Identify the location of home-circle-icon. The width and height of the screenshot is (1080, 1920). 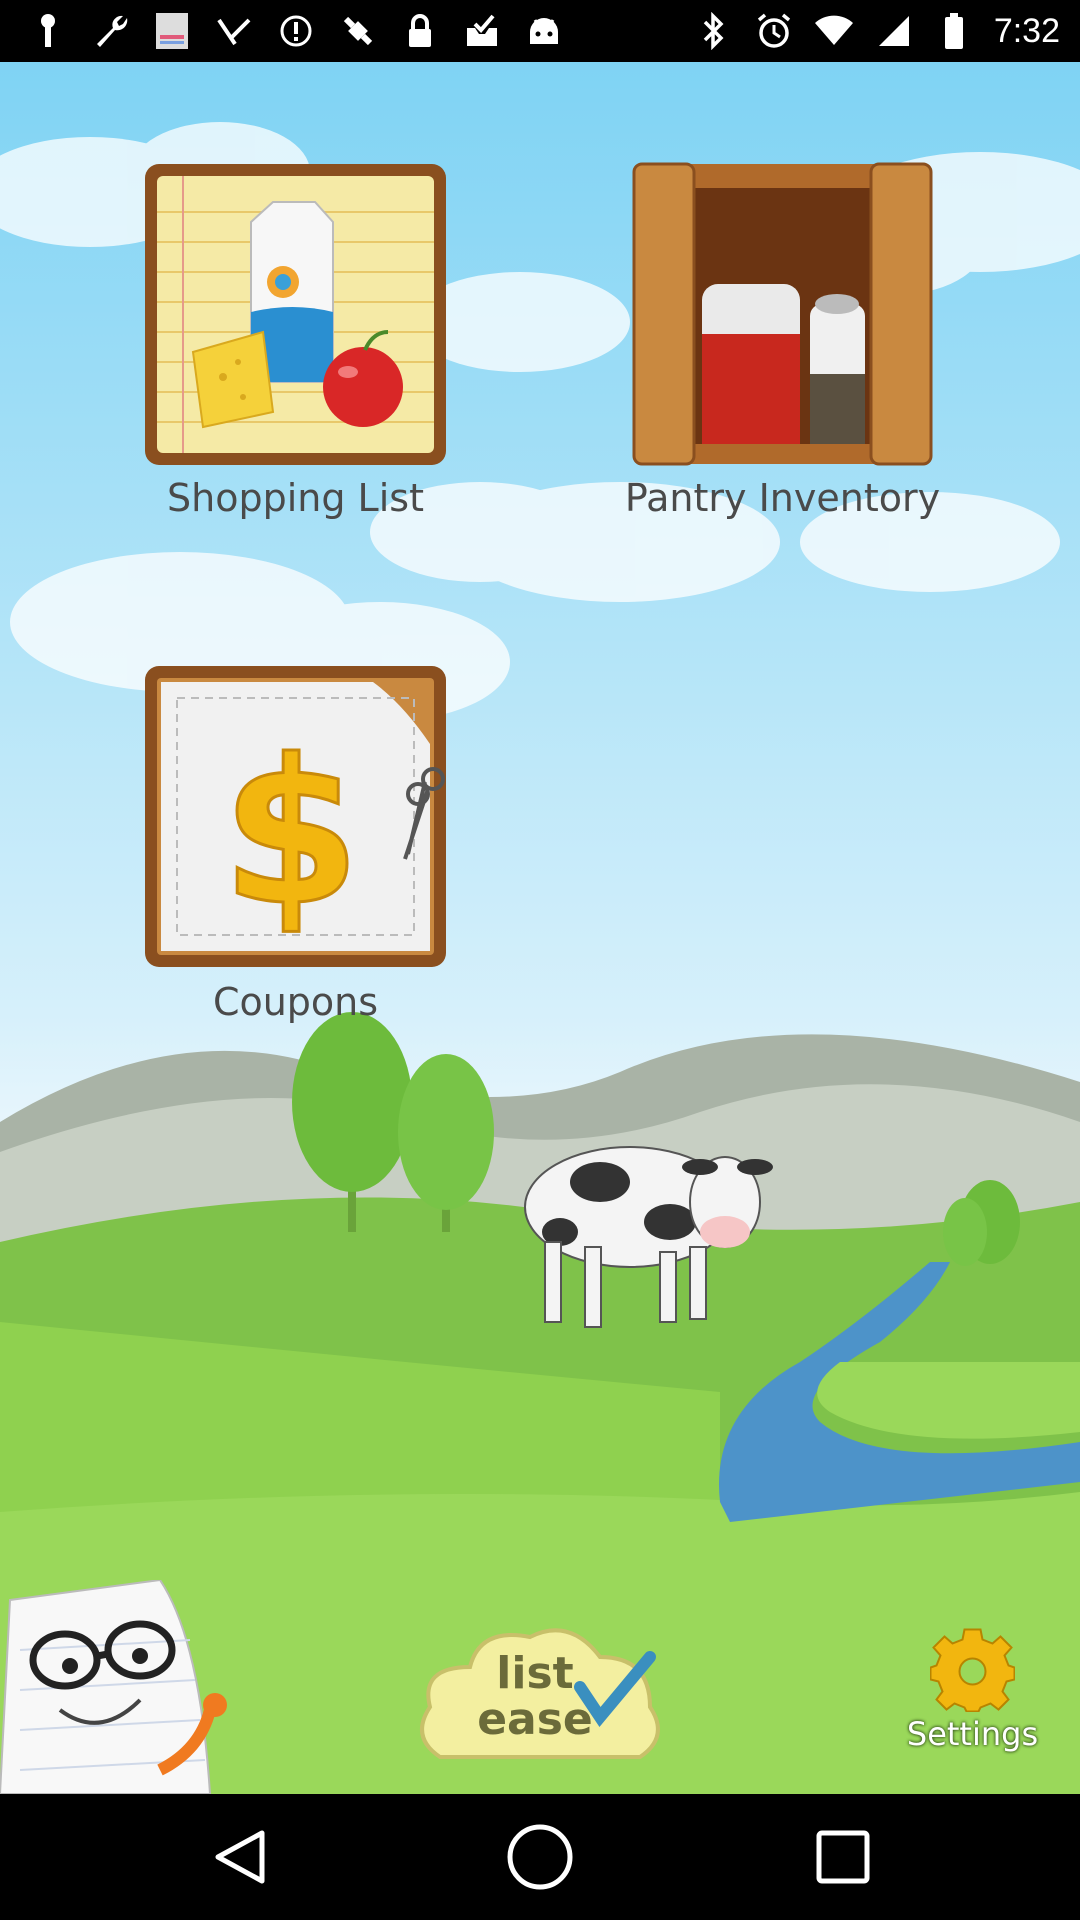
(540, 1857).